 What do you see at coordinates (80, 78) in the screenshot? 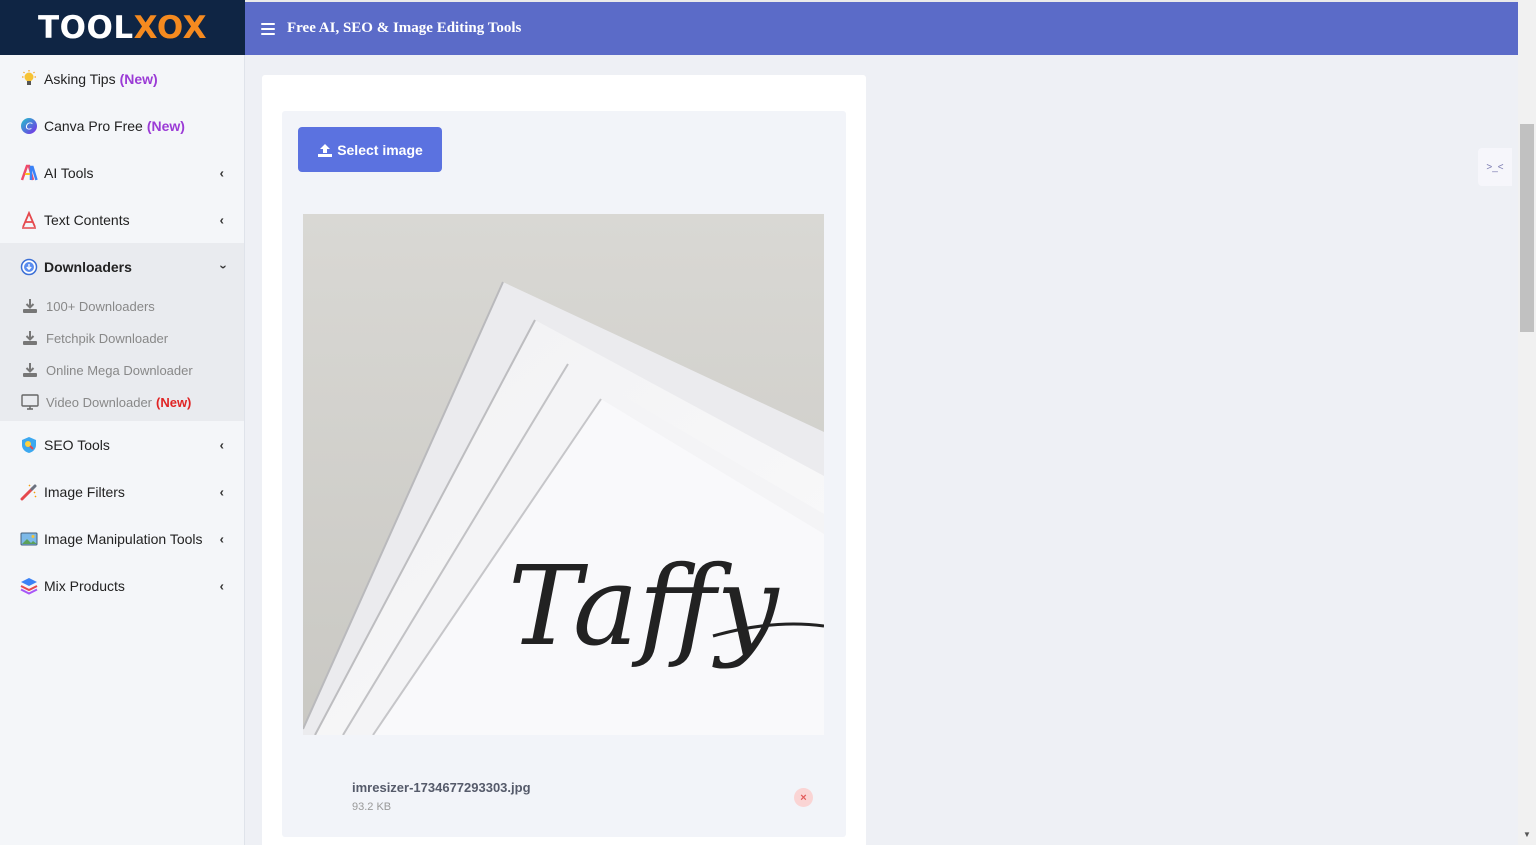
I see `sidebar-item-label: Asking Tips` at bounding box center [80, 78].